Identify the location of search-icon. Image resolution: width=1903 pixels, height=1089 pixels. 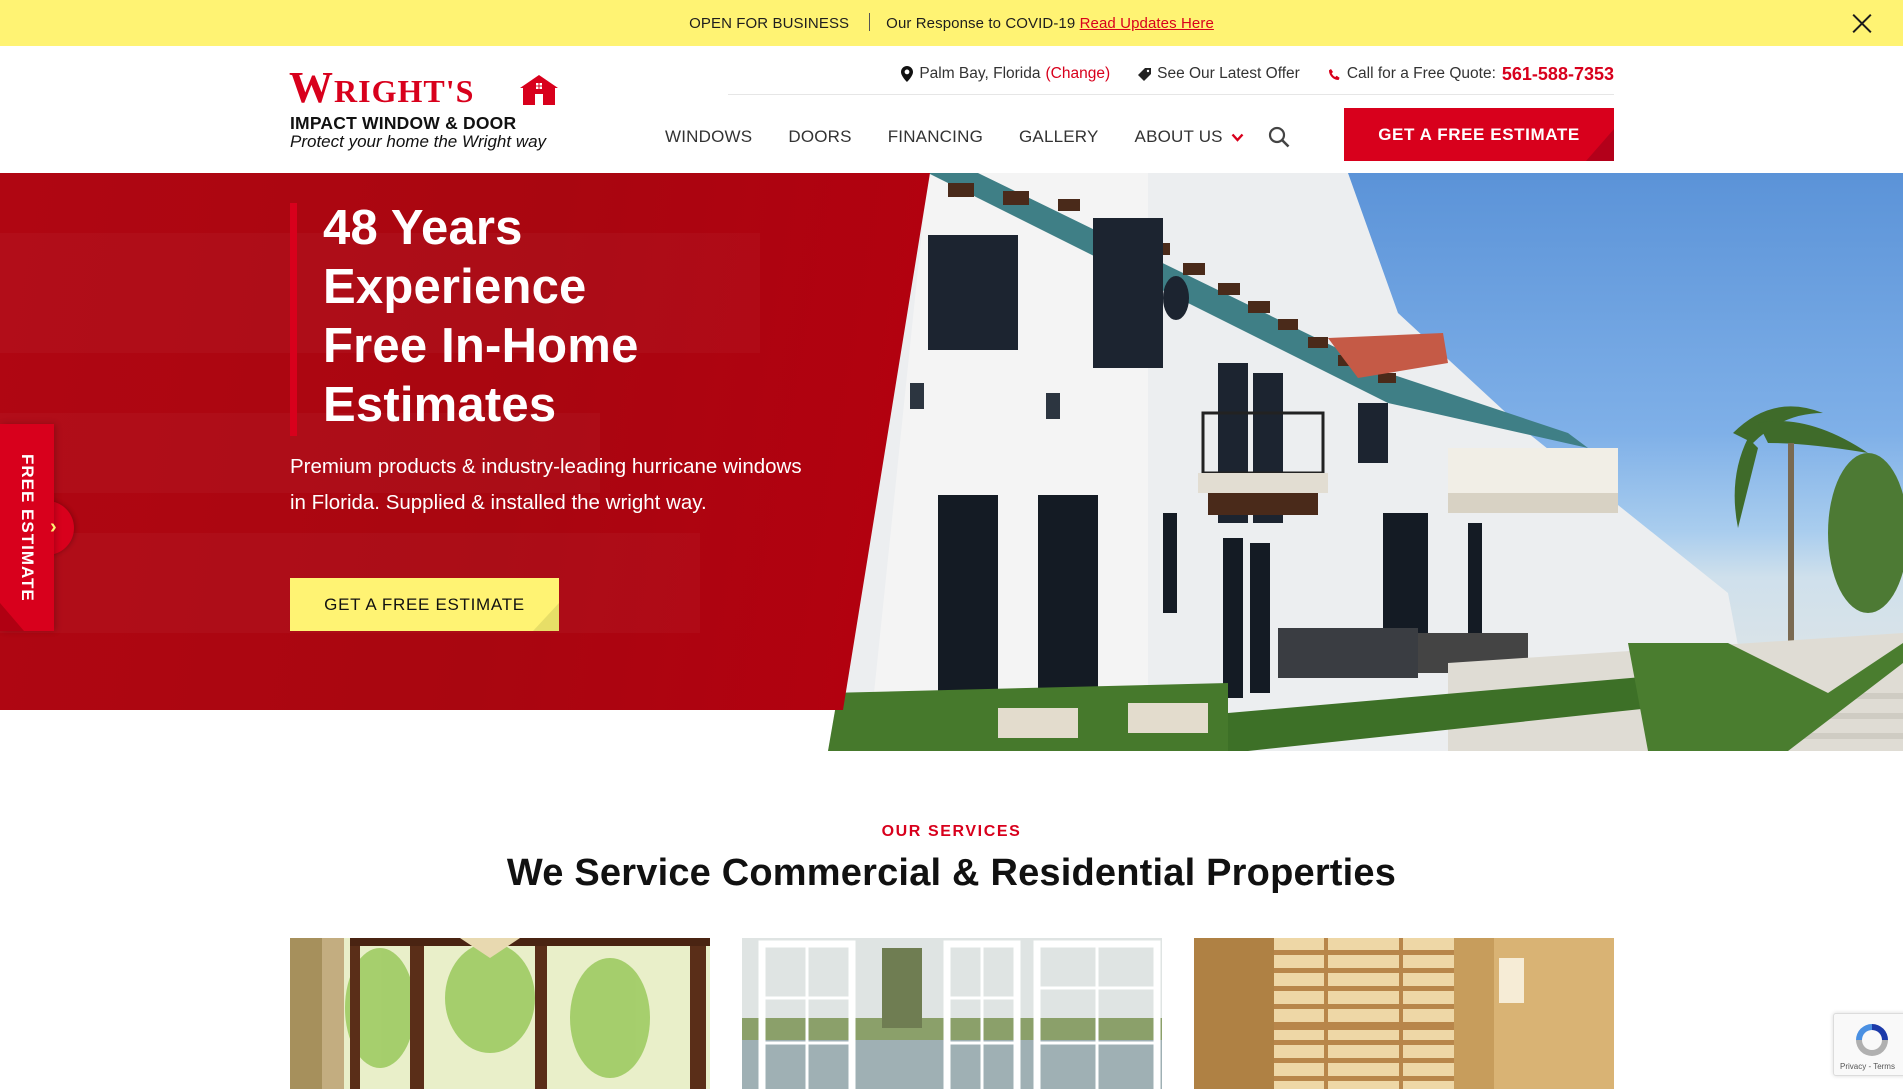
(1279, 137).